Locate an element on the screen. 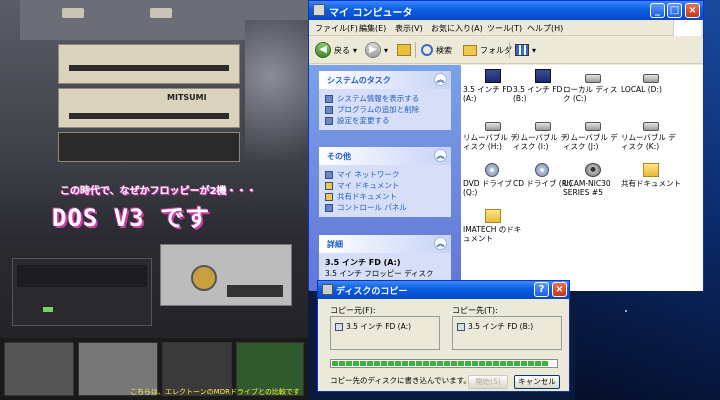  search-button: 検索 is located at coordinates (436, 50).